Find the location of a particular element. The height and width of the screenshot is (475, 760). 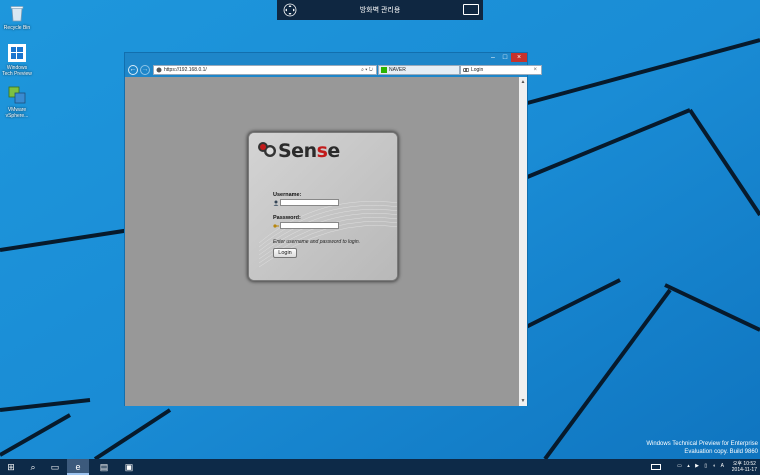

address-bar: https://192.168.0.1/ ⌕ ▾ ↻ is located at coordinates (265, 70).